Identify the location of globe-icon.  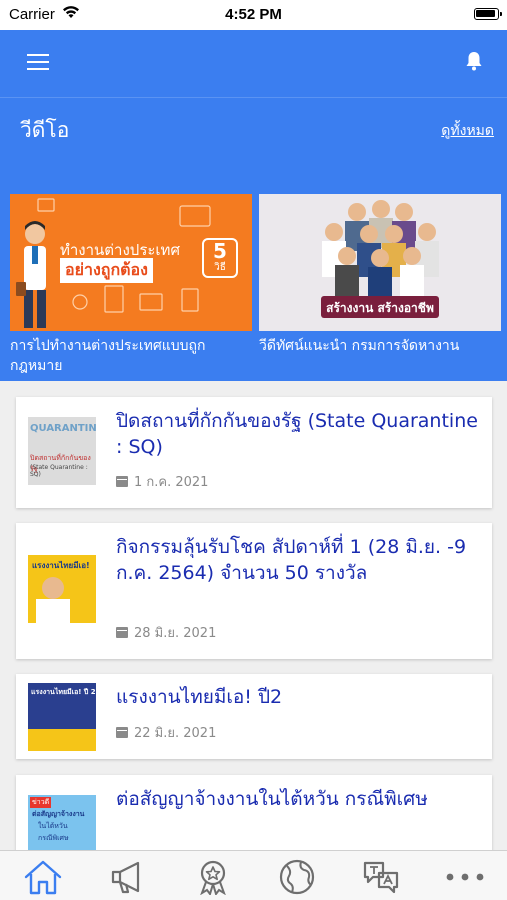
(297, 877).